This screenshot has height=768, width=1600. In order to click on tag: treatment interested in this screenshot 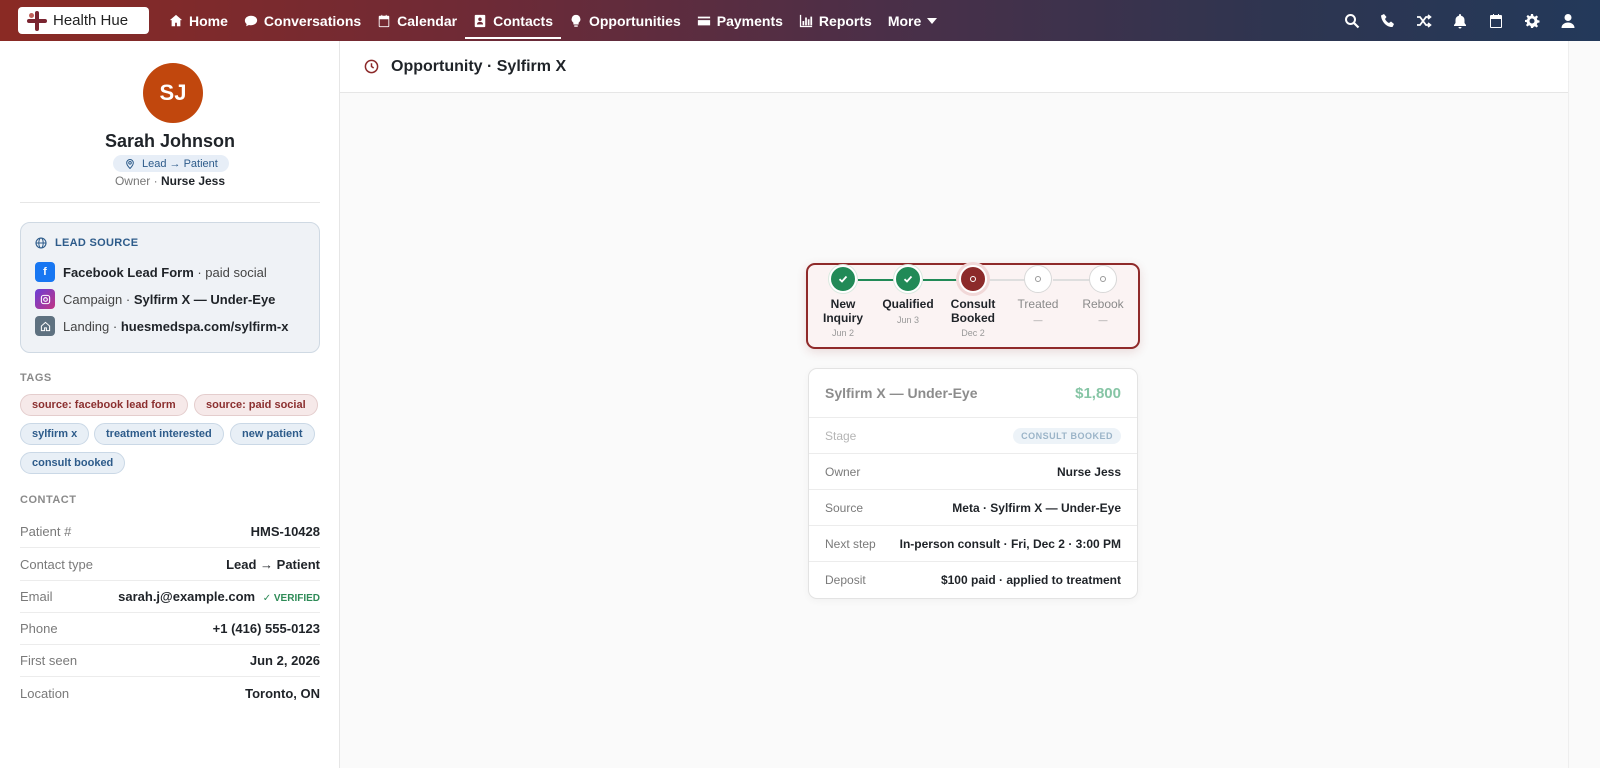, I will do `click(159, 434)`.